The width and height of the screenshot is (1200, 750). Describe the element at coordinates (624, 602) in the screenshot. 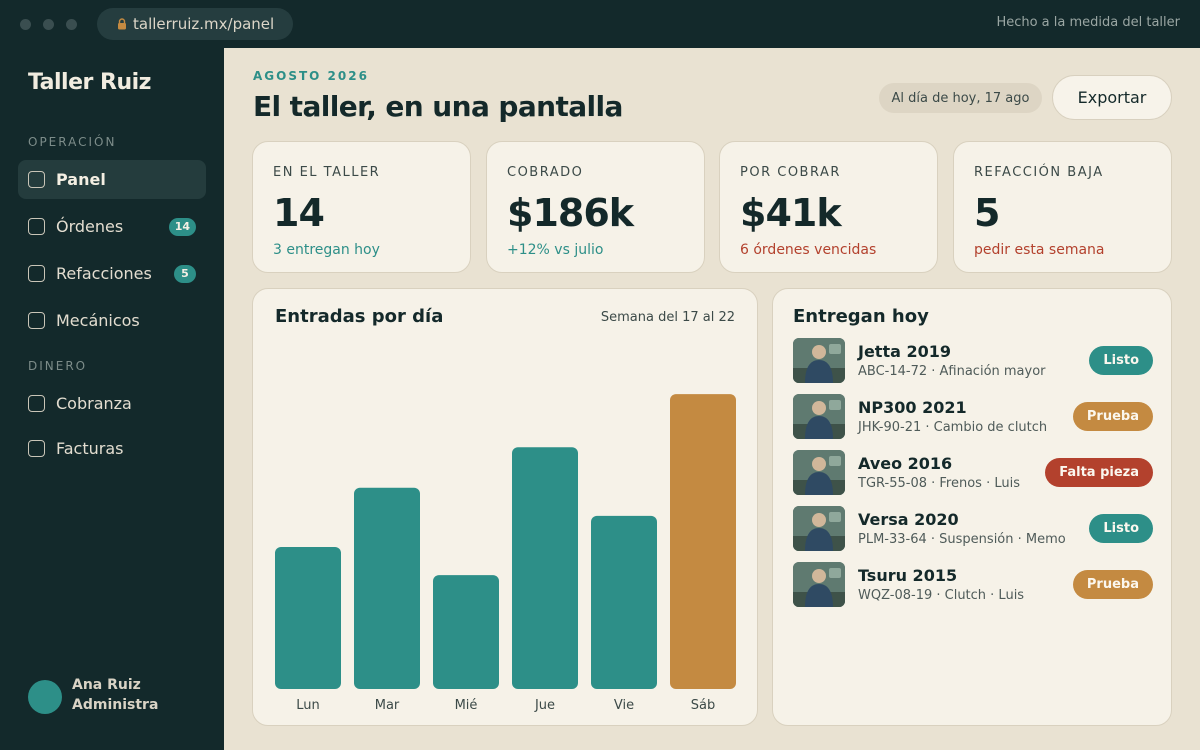

I see `bar-vie` at that location.